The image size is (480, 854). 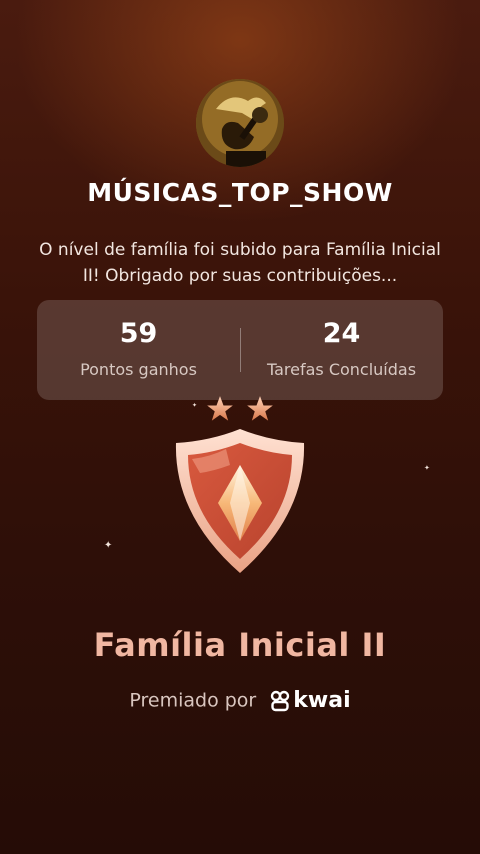 What do you see at coordinates (240, 501) in the screenshot?
I see `shield-diamond-badge-icon` at bounding box center [240, 501].